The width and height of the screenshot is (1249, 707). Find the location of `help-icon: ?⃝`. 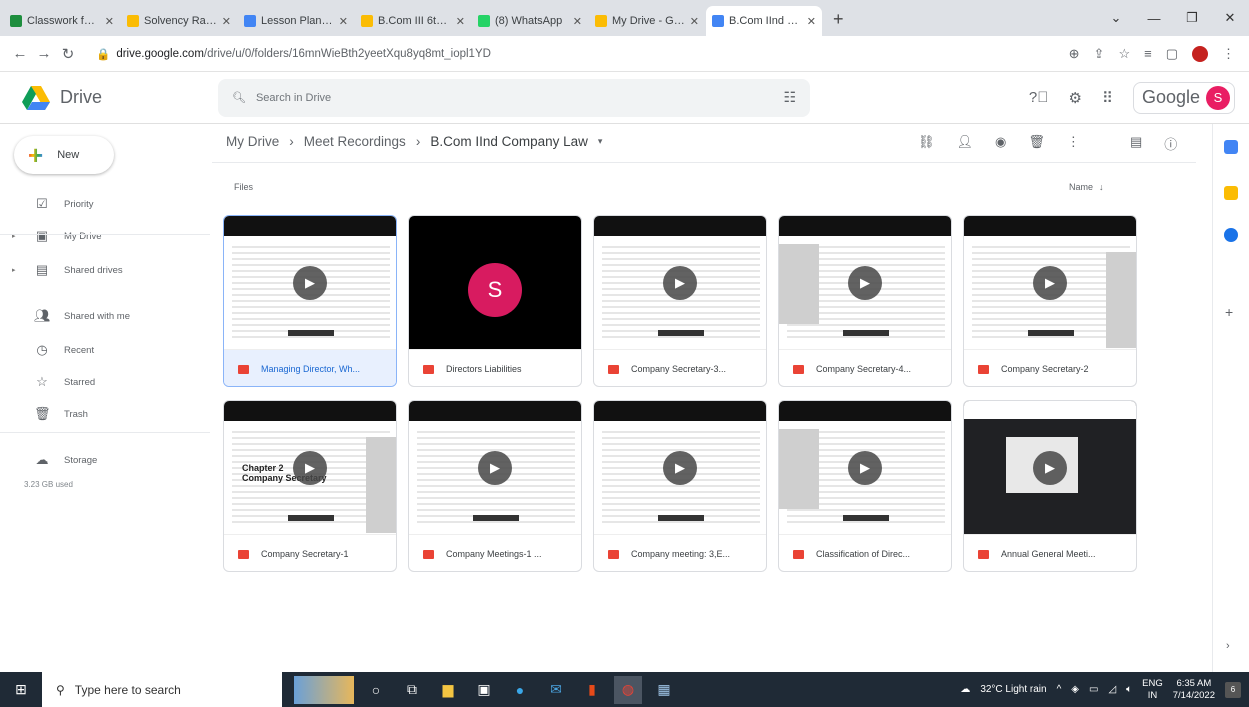

help-icon: ?⃝ is located at coordinates (1039, 97).